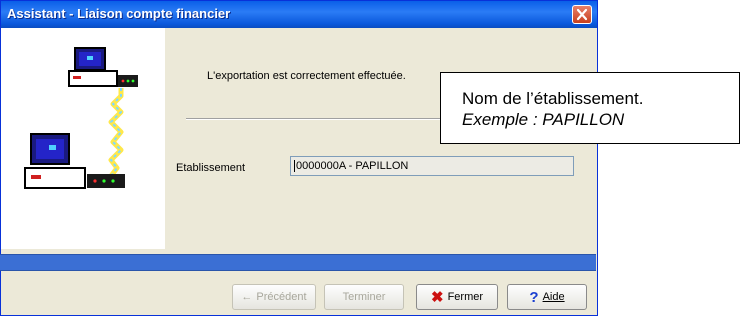 The width and height of the screenshot is (741, 316). Describe the element at coordinates (119, 13) in the screenshot. I see `window-title: Assistant - Liaison compte financier` at that location.